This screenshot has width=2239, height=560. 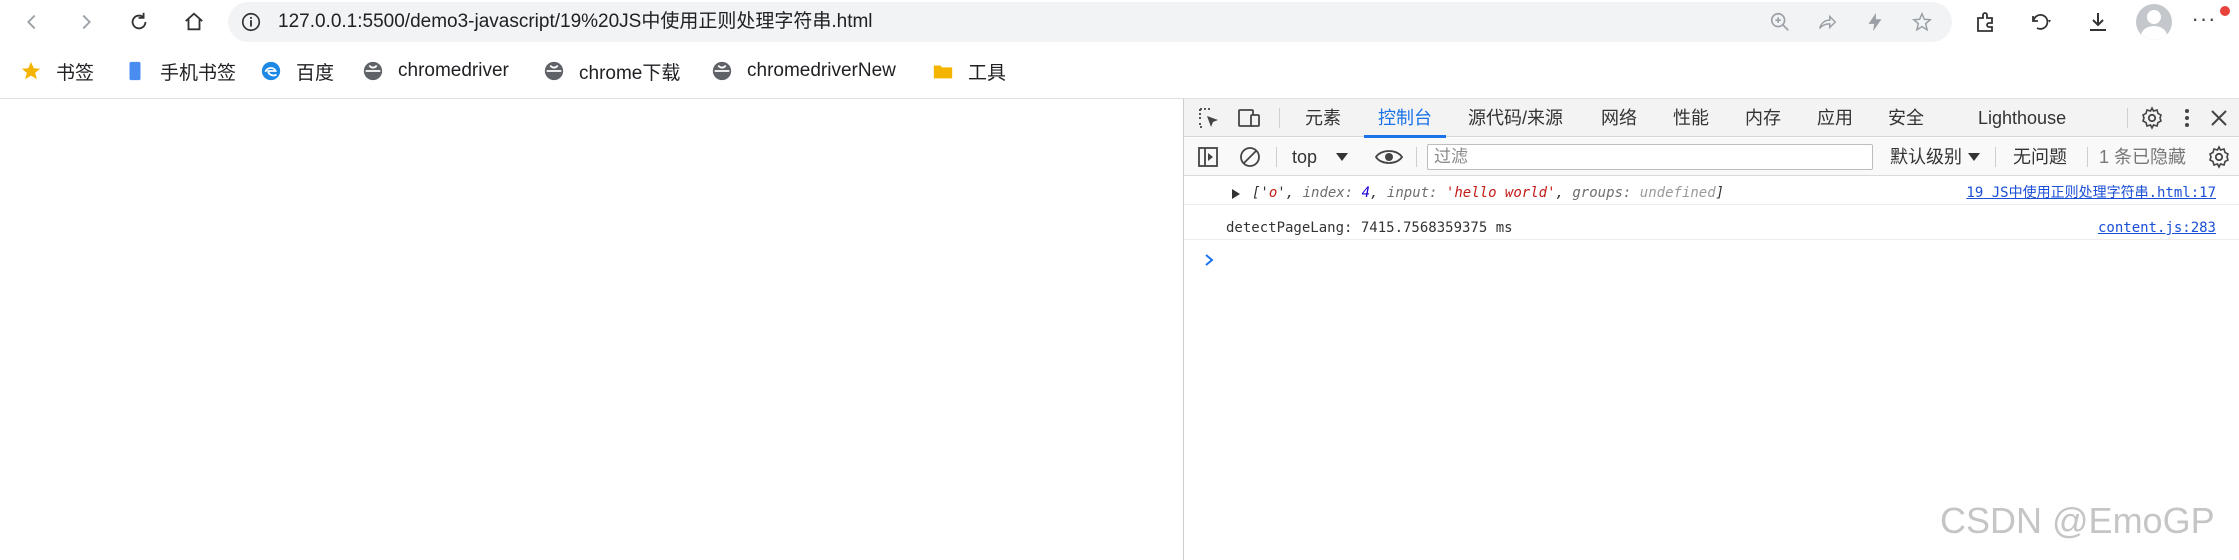 I want to click on bookmark-item: 书签, so click(x=57, y=71).